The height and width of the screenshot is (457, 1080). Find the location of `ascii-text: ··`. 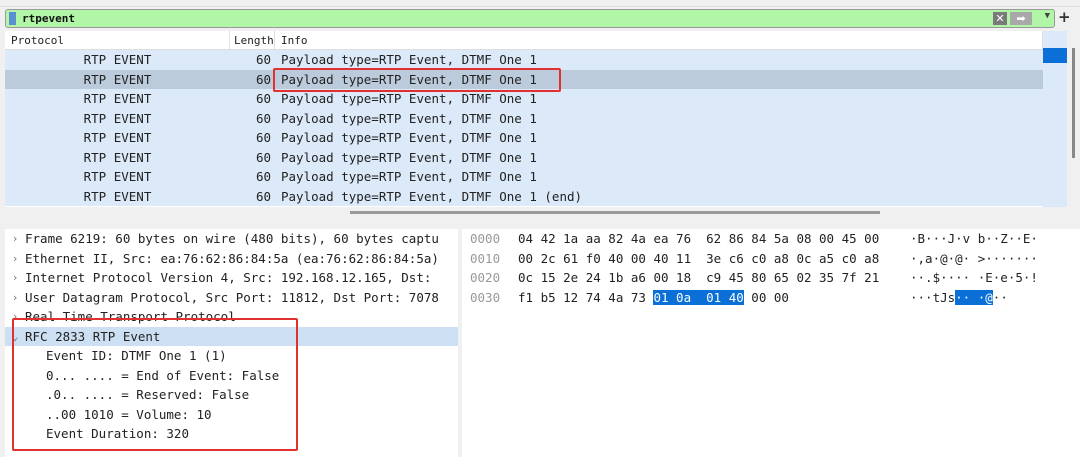

ascii-text: ·· is located at coordinates (1000, 297).